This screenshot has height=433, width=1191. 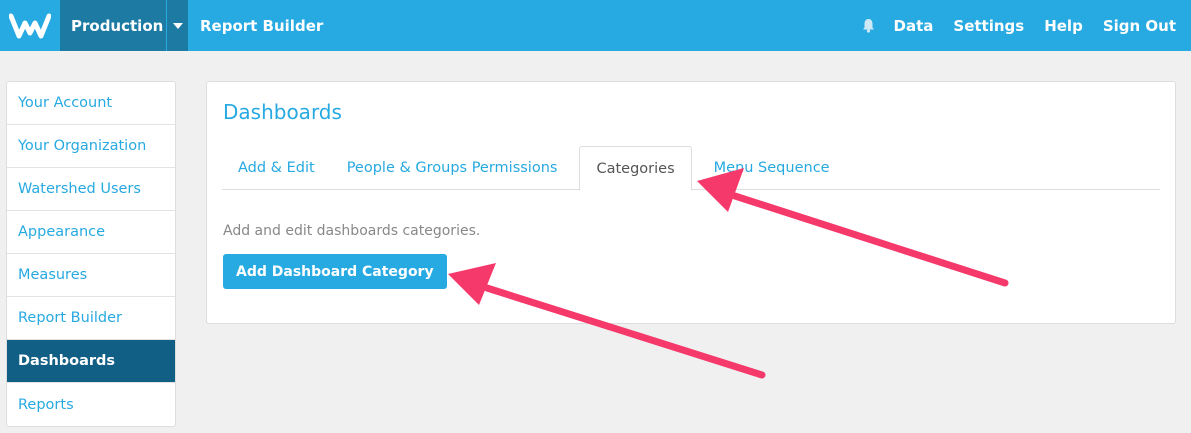 I want to click on tab-categories: Categories, so click(x=635, y=168).